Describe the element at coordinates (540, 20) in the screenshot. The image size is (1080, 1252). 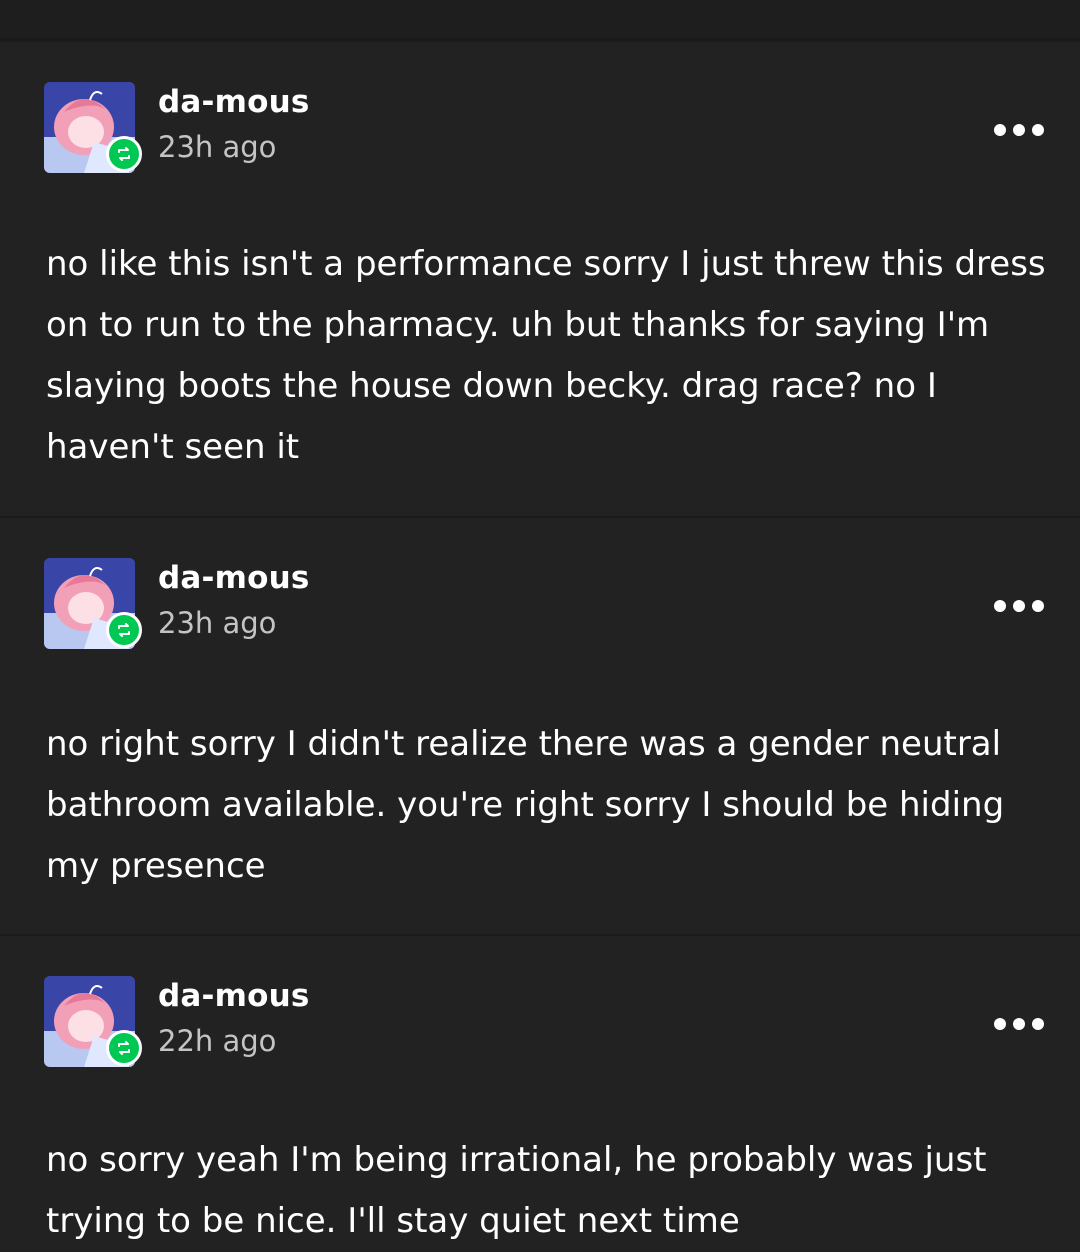
I see `top-bar` at that location.